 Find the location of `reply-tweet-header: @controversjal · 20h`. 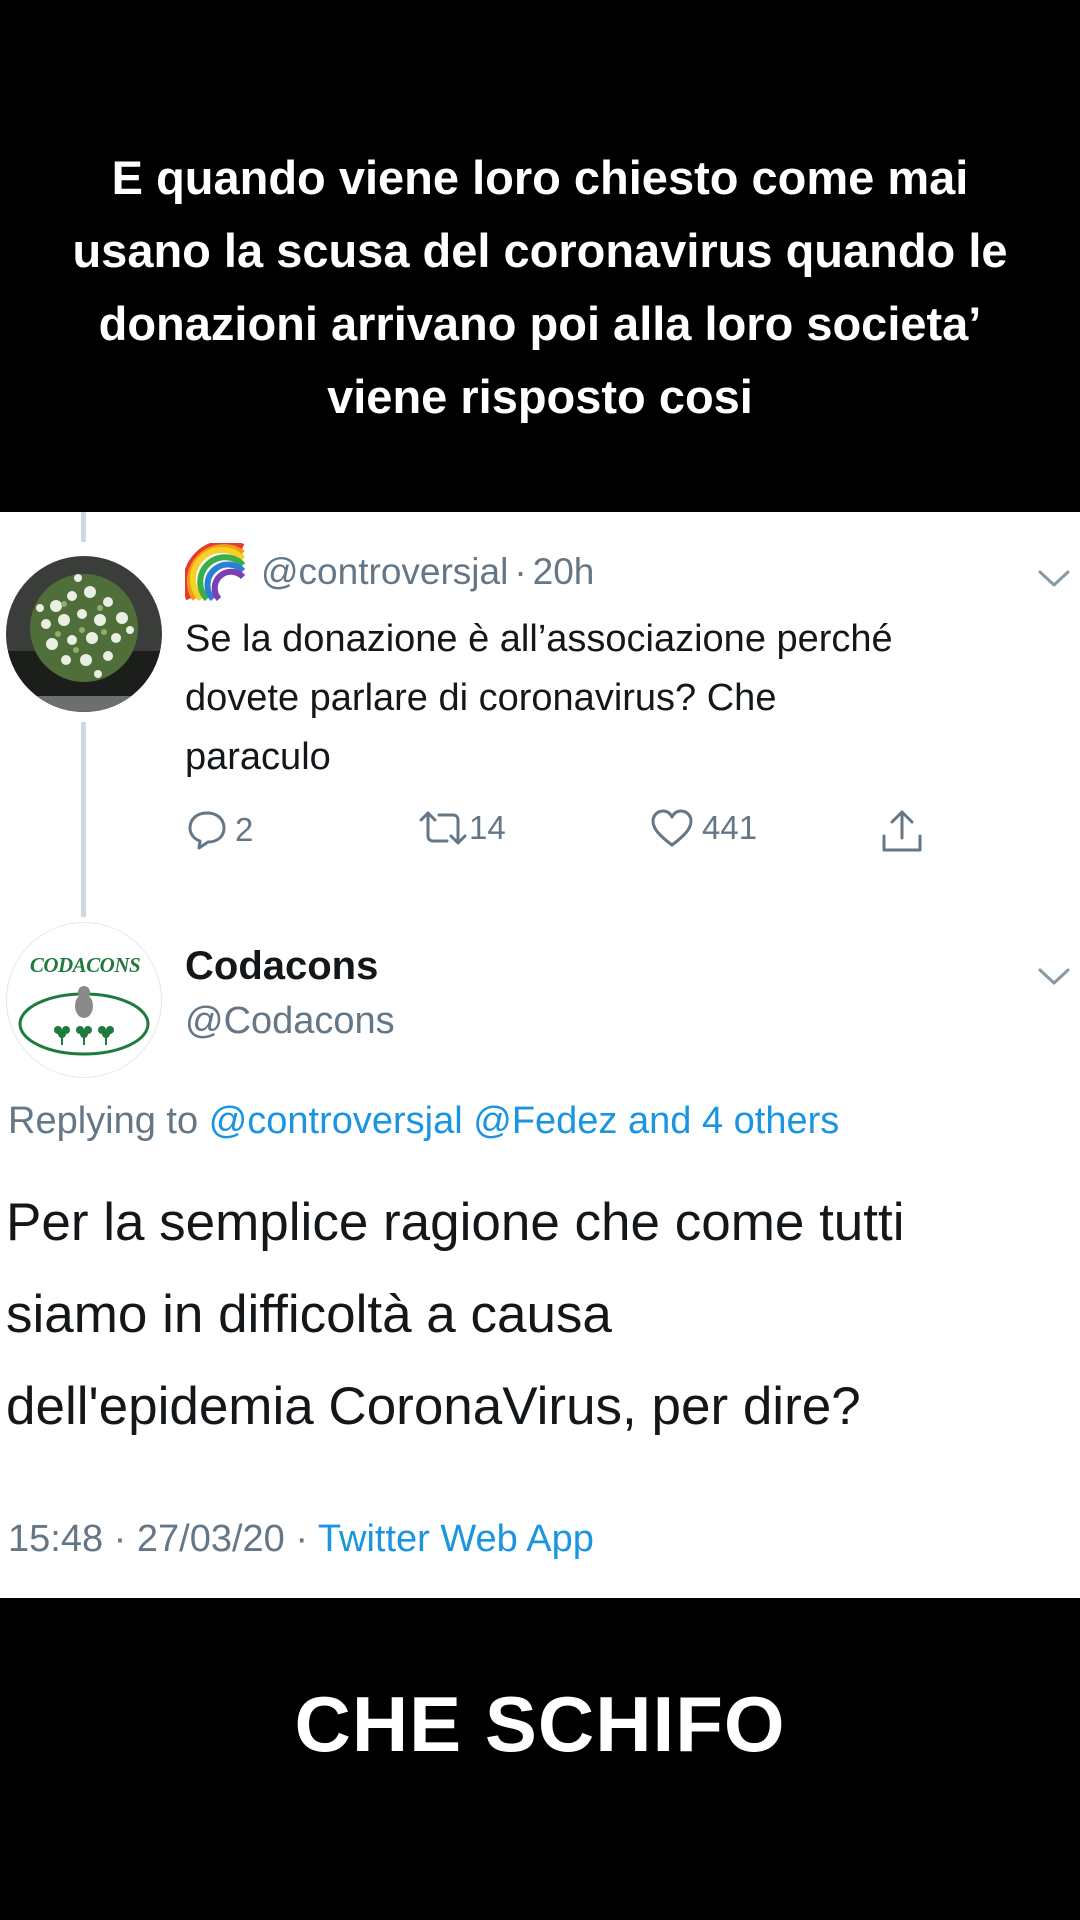

reply-tweet-header: @controversjal · 20h is located at coordinates (390, 572).